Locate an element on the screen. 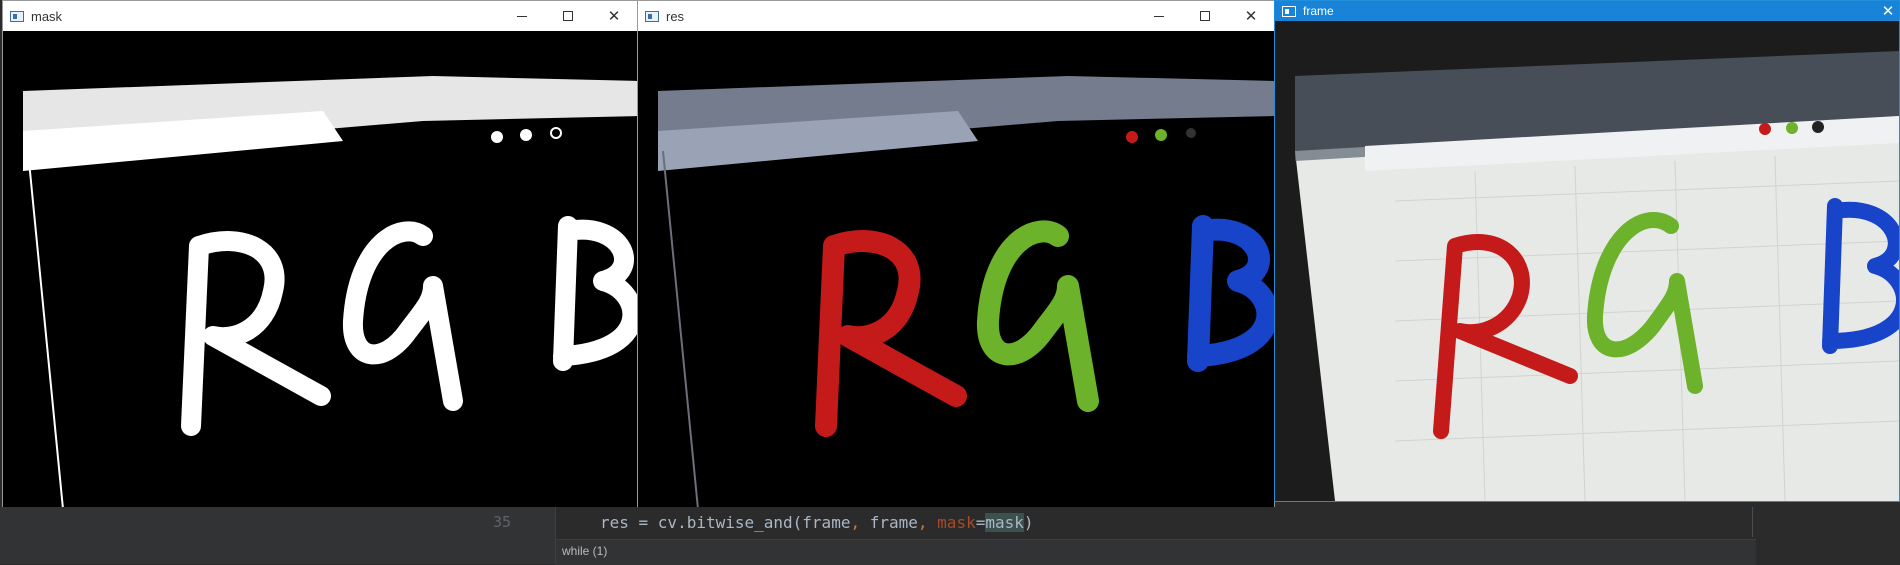 The height and width of the screenshot is (565, 1900). window-title: res is located at coordinates (675, 16).